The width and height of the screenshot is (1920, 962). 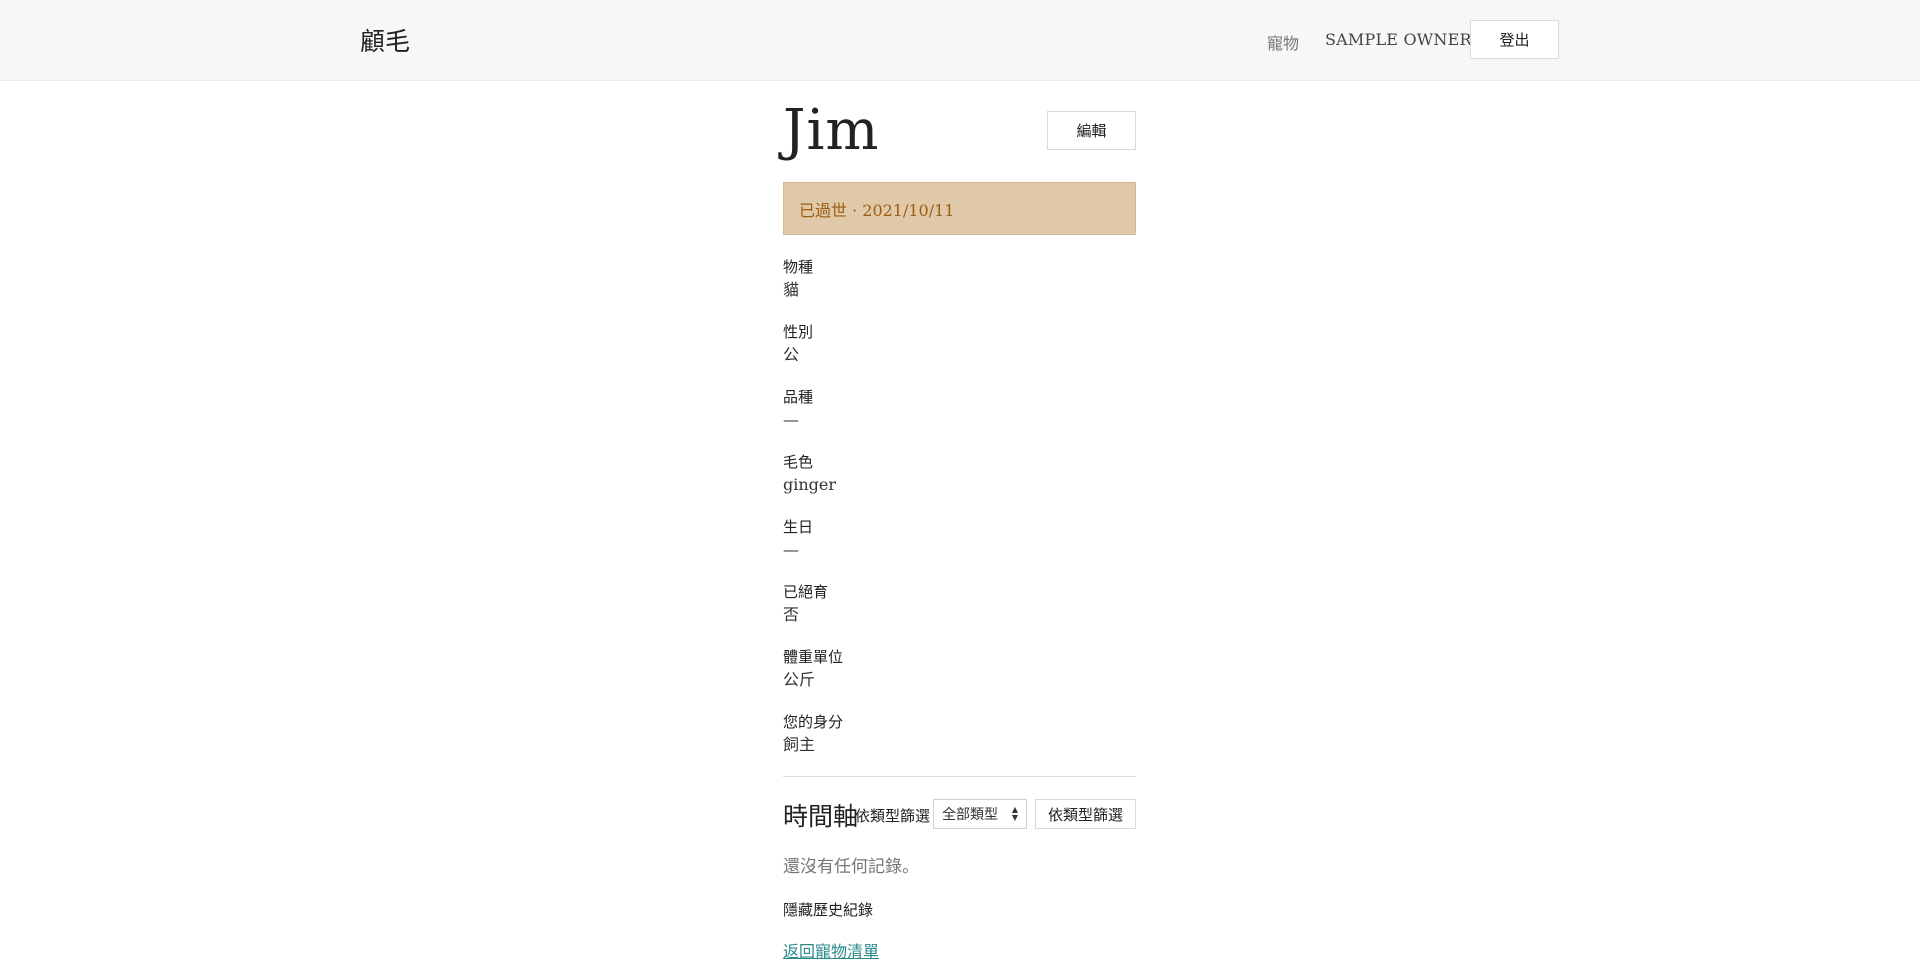 I want to click on field-label: 性別, so click(x=798, y=332).